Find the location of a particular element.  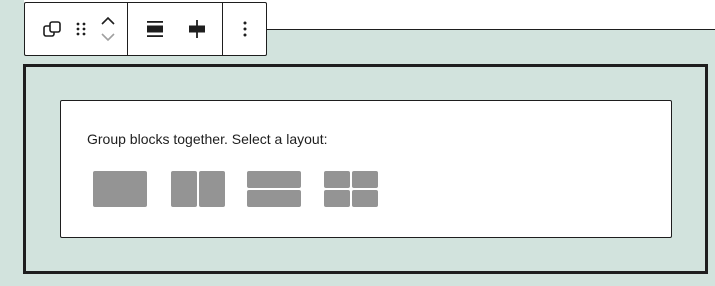

toolbar-group-options is located at coordinates (244, 29).